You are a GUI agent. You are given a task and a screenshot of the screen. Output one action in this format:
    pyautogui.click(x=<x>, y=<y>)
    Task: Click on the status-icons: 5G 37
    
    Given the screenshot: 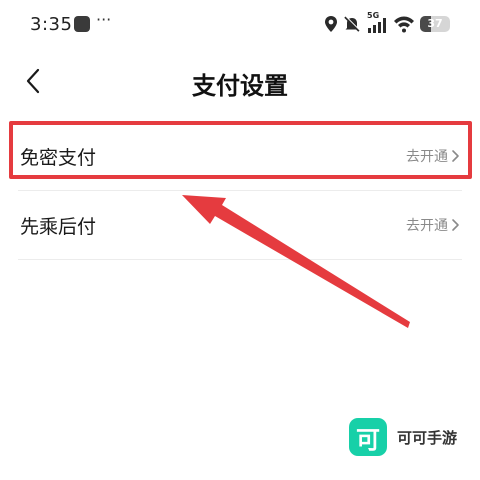 What is the action you would take?
    pyautogui.click(x=387, y=23)
    